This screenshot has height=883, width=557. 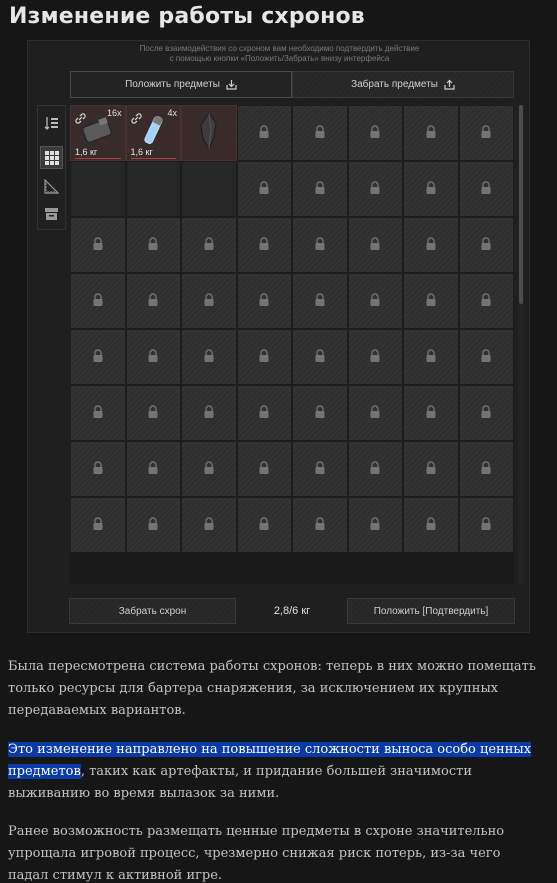 What do you see at coordinates (153, 158) in the screenshot?
I see `item-condition-bar` at bounding box center [153, 158].